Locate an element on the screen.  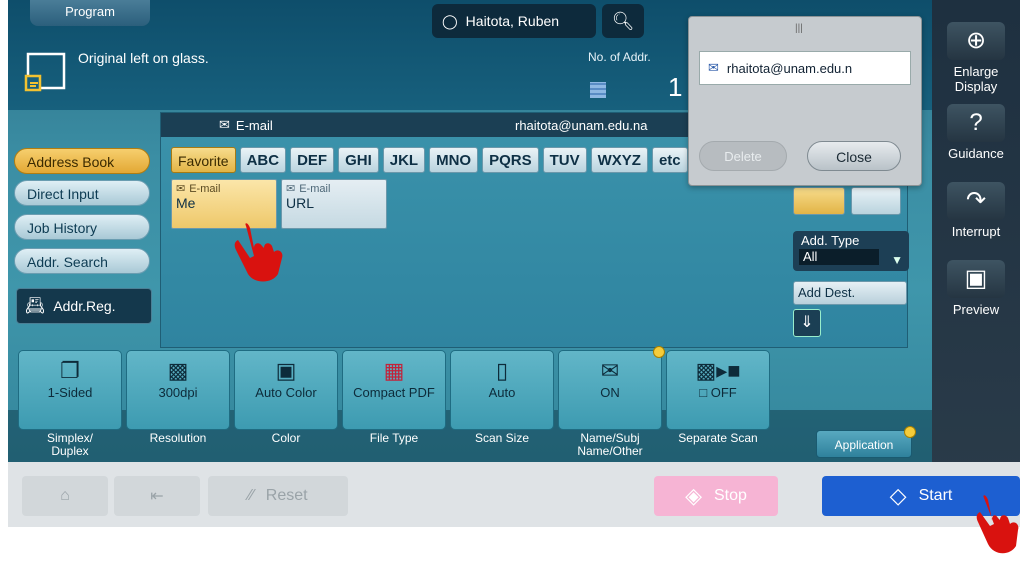
setting-value: 1-Sided is located at coordinates (70, 392).